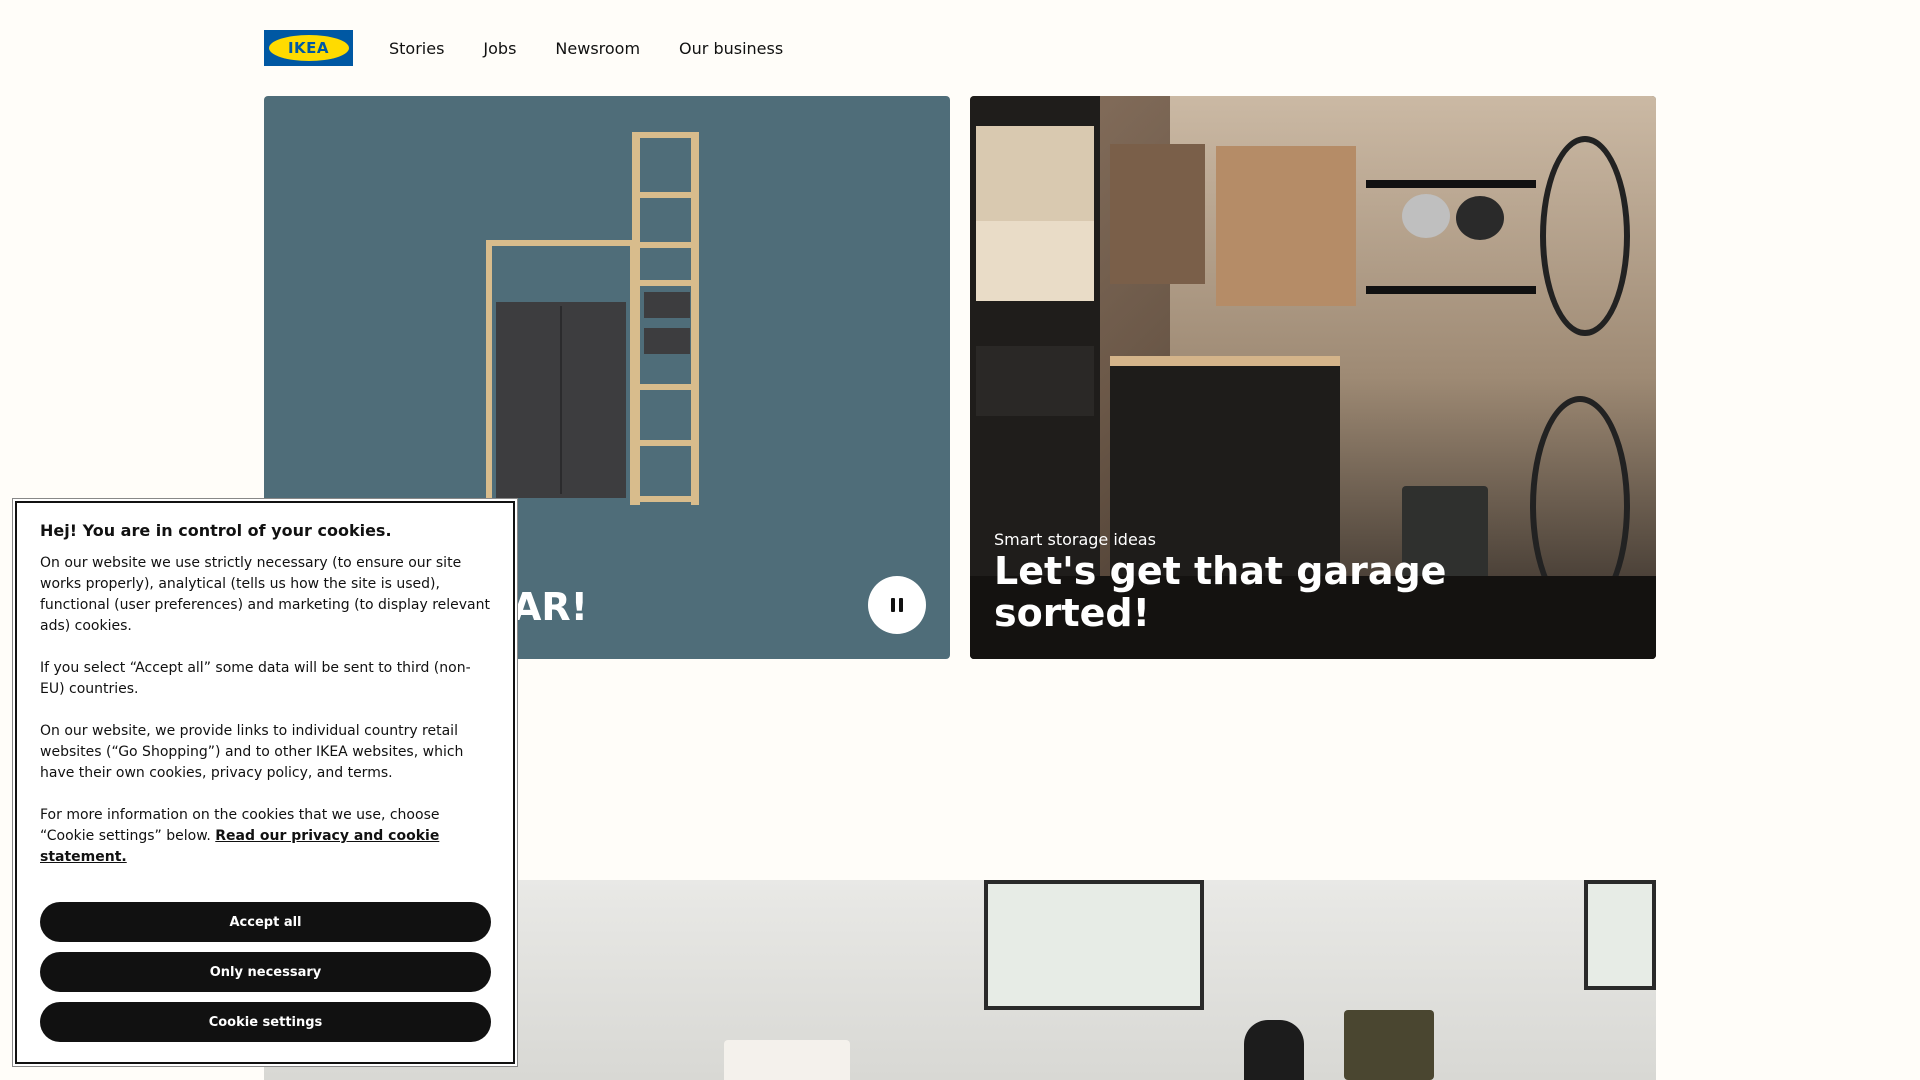 Image resolution: width=1920 pixels, height=1080 pixels. I want to click on nav-our-business: Our business, so click(731, 48).